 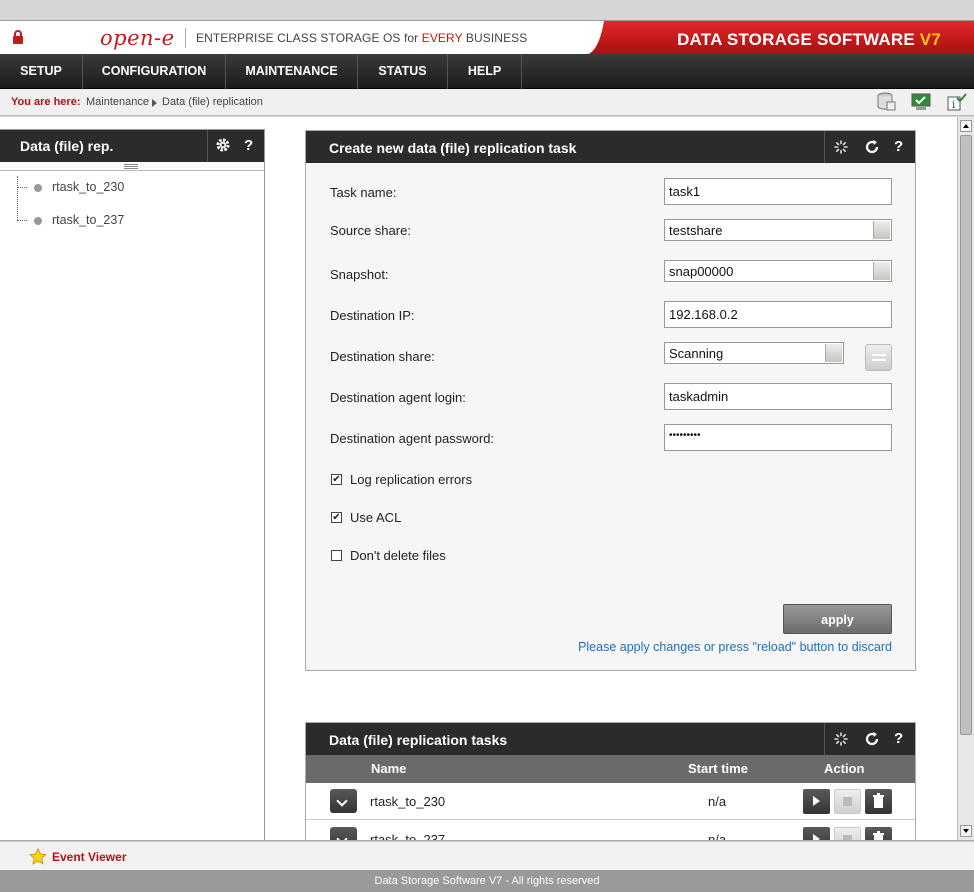 I want to click on table-row: rtask_to_230 n/a, so click(x=610, y=801).